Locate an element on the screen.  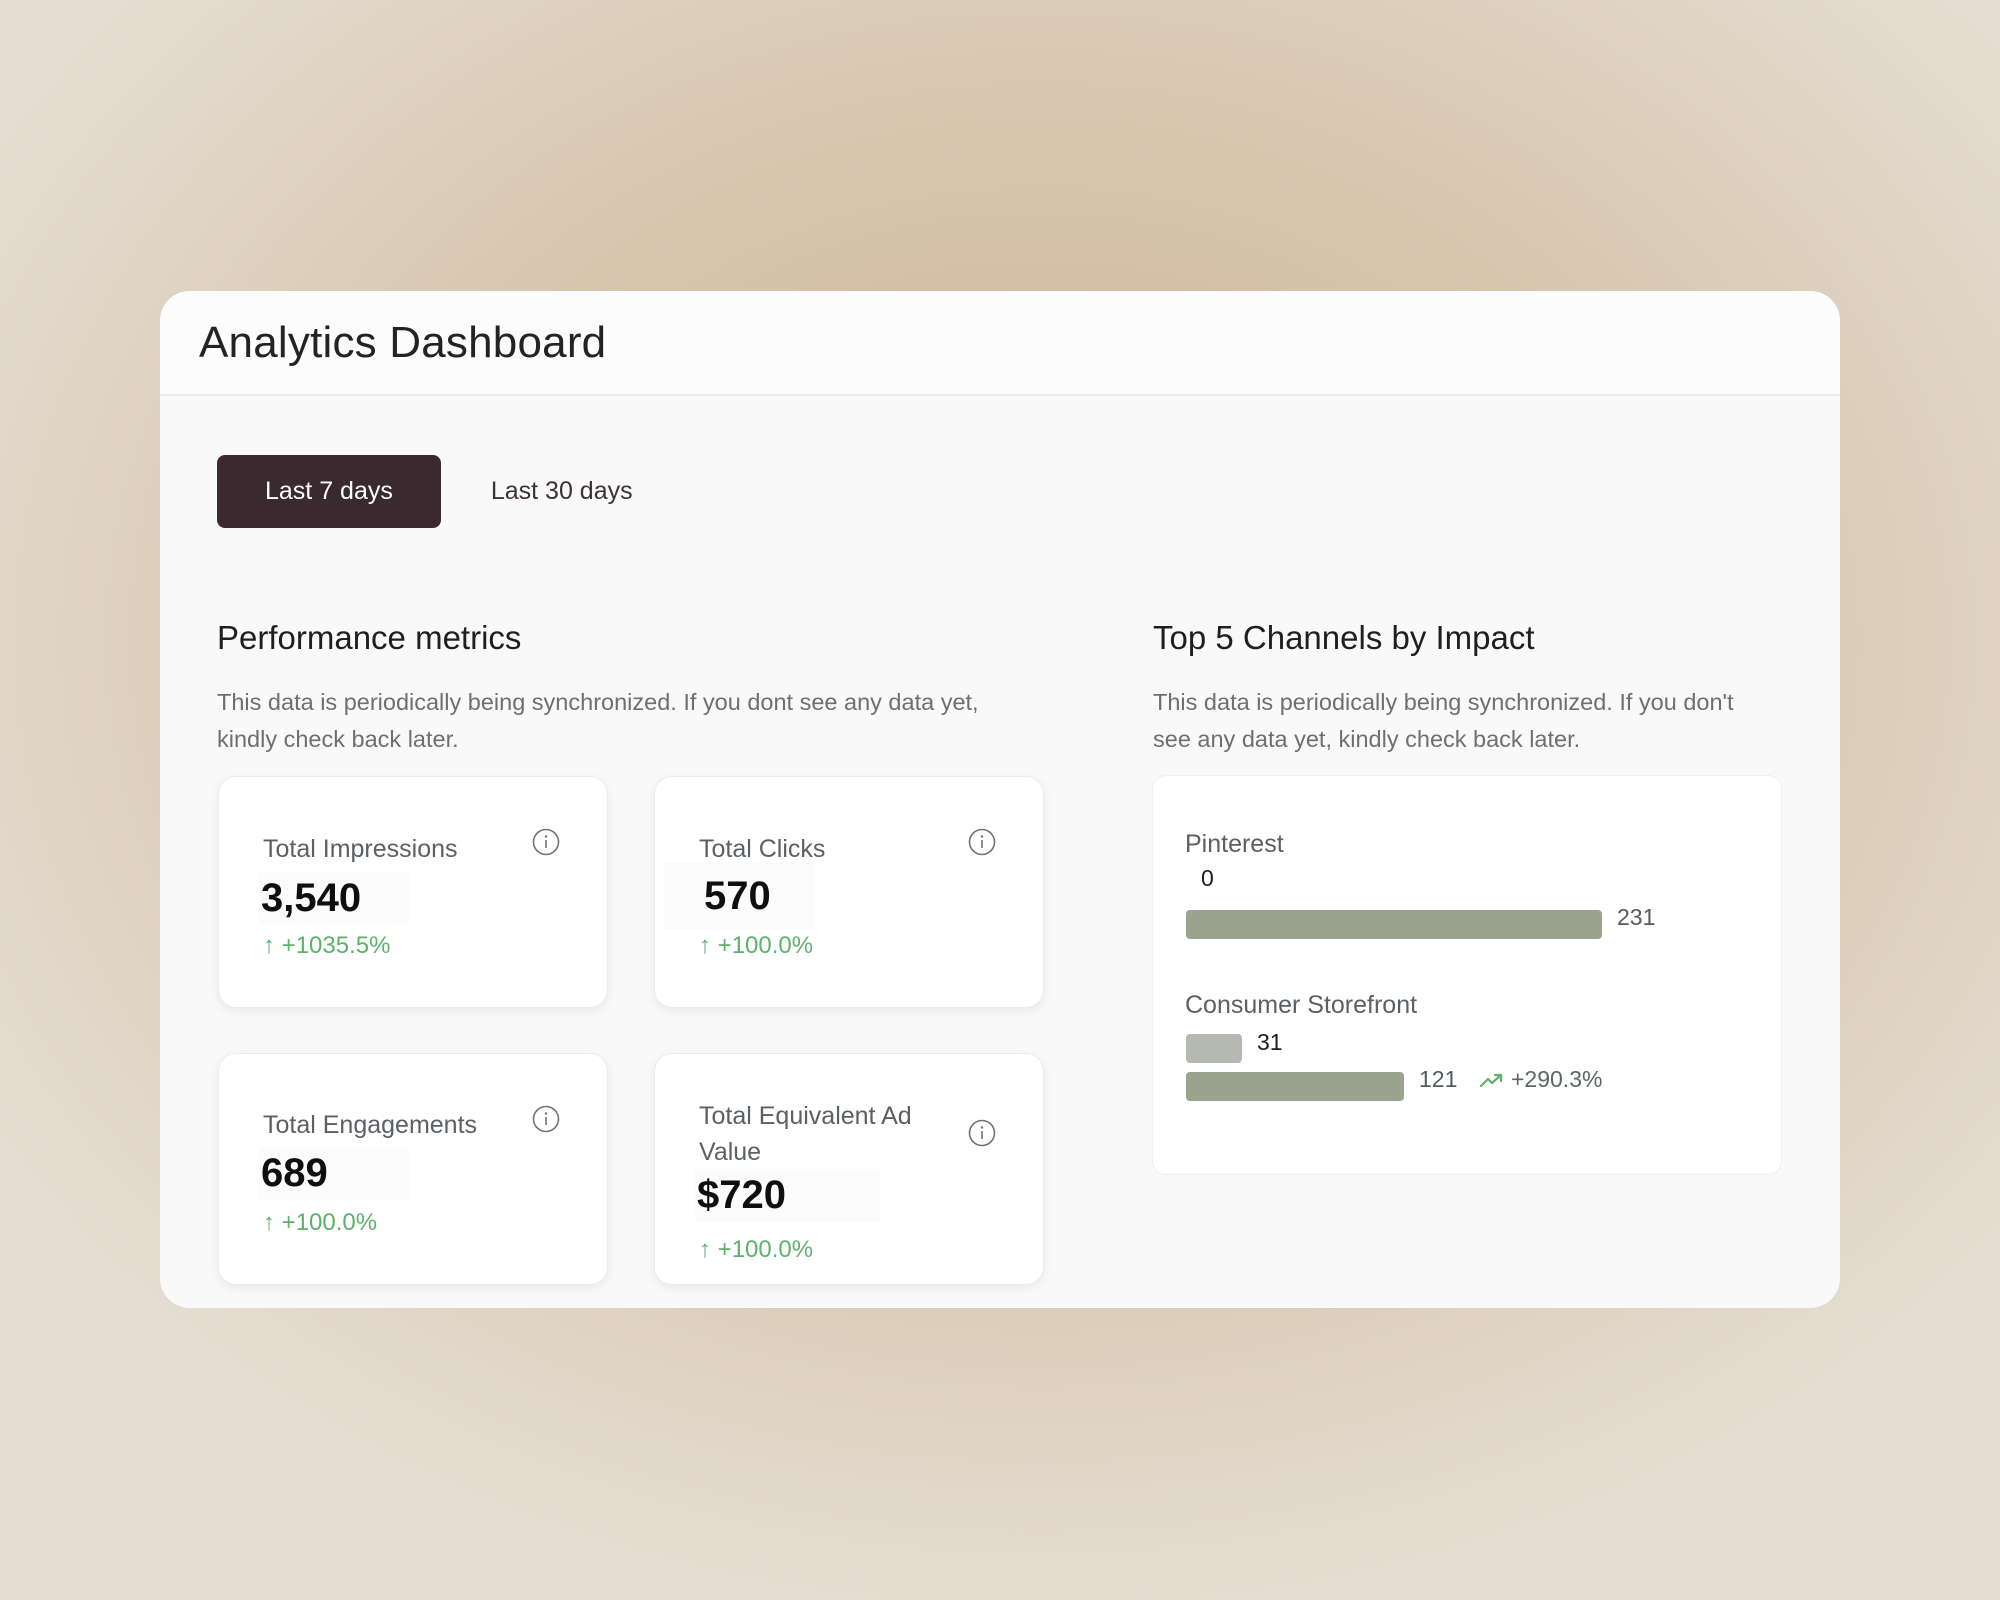
header: Analytics Dashboard is located at coordinates (1000, 343).